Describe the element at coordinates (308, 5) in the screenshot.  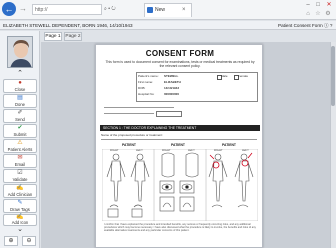
I see `minimize-icon: –` at that location.